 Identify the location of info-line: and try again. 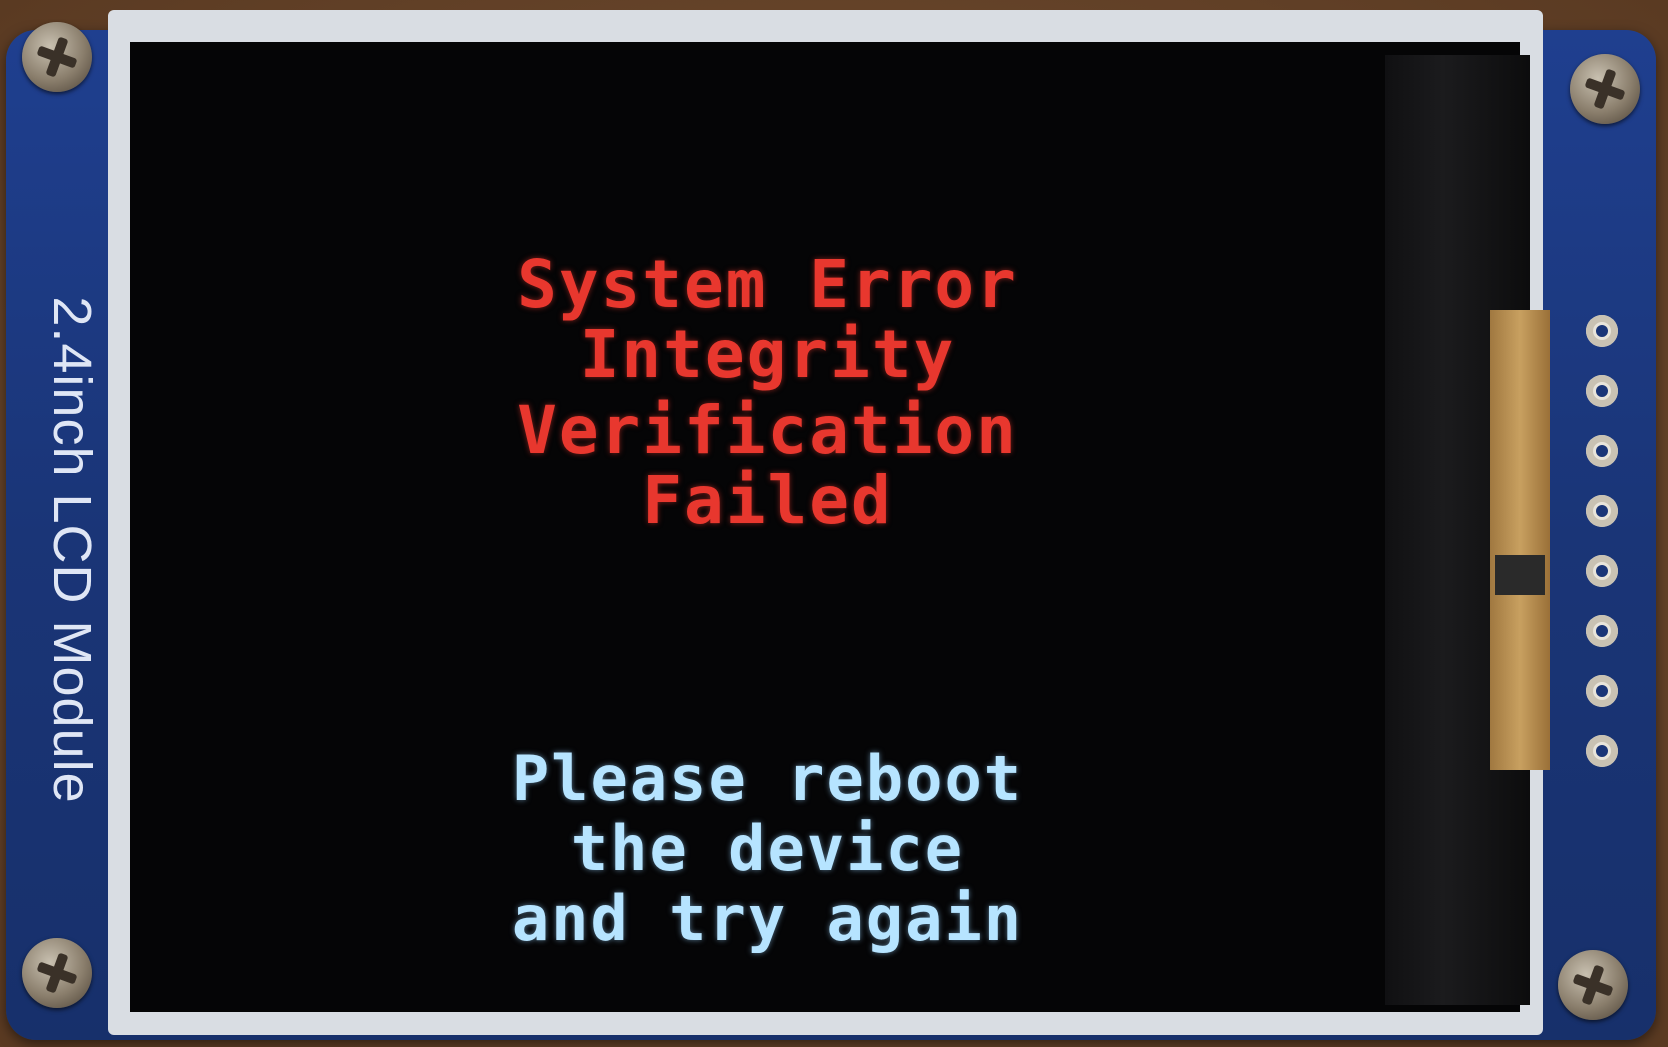
(767, 918).